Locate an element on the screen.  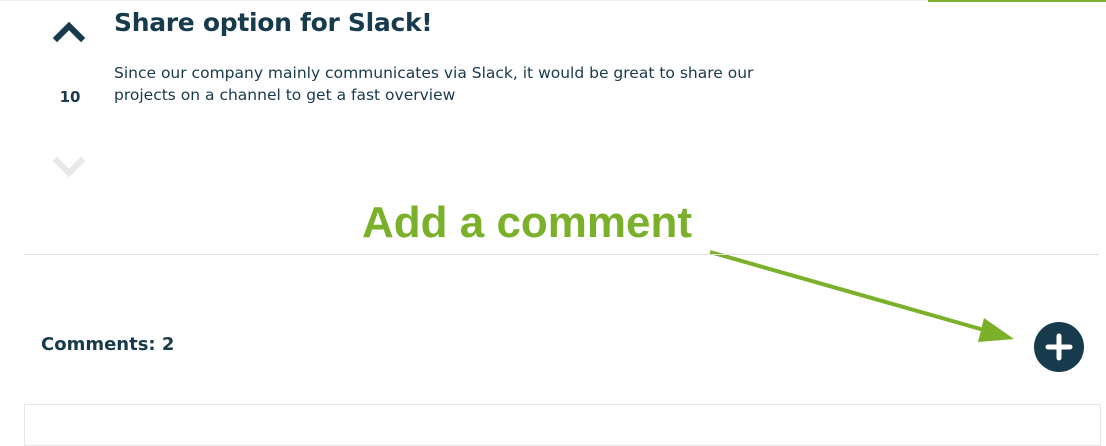
plus-icon is located at coordinates (1059, 347).